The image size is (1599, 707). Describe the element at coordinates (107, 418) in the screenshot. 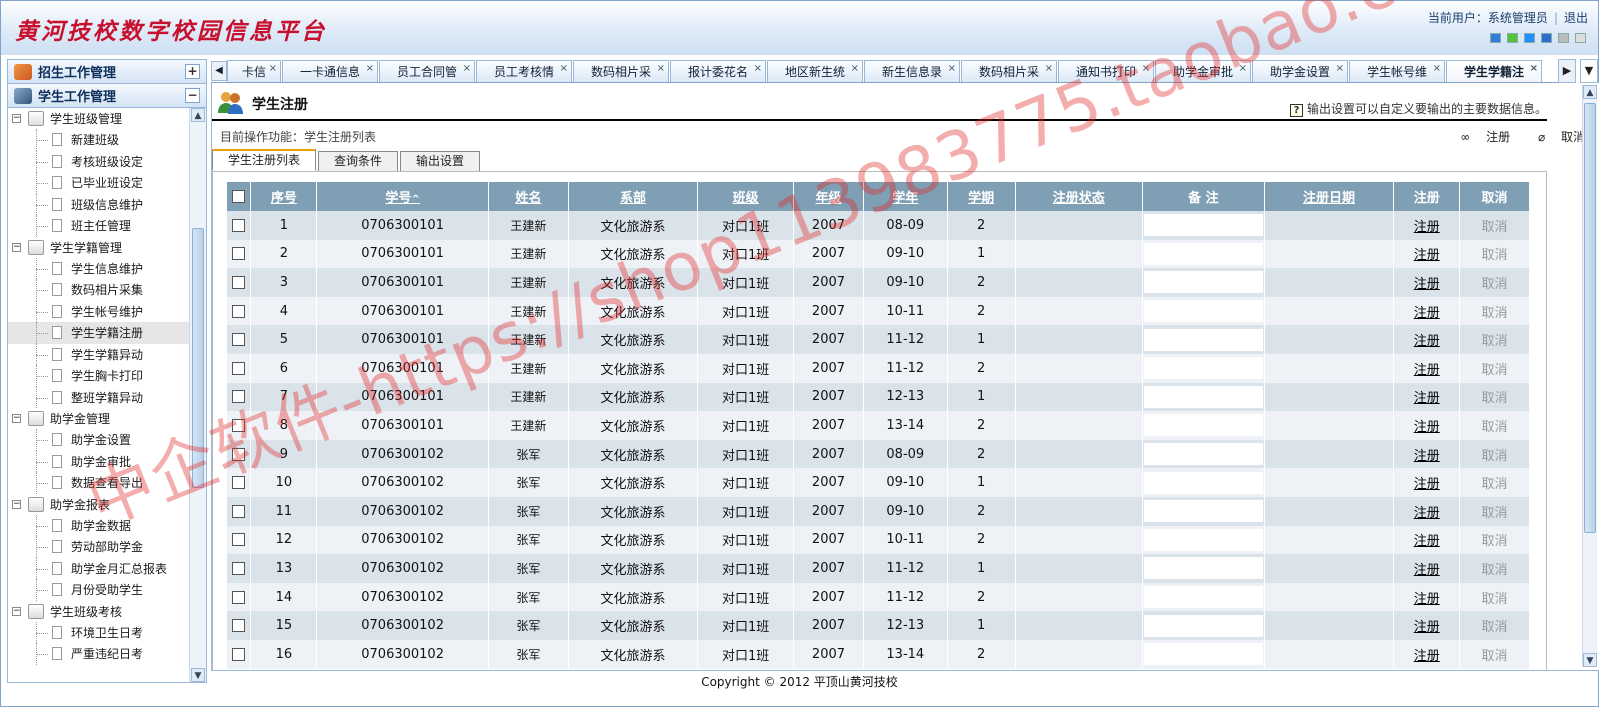

I see `tree-group: − 助学金管理` at that location.